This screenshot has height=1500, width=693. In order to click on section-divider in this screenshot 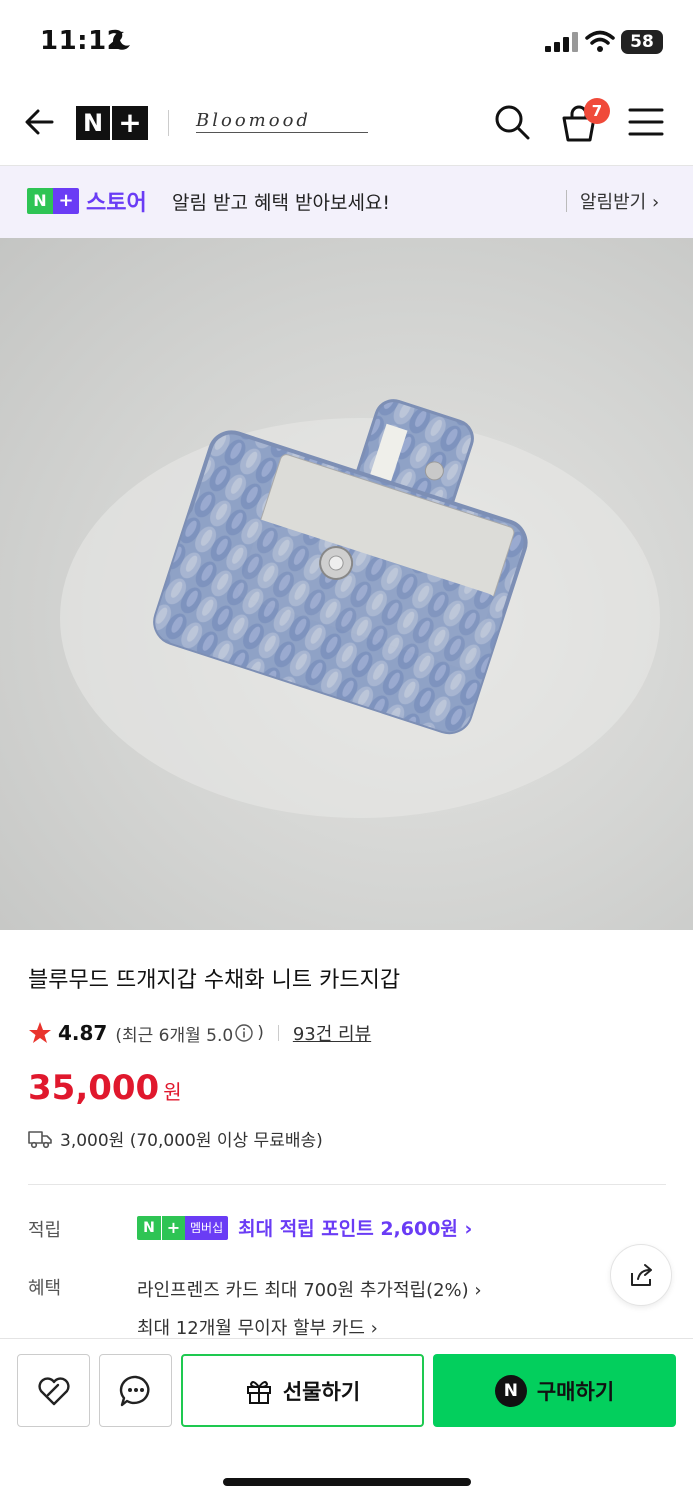, I will do `click(347, 1184)`.